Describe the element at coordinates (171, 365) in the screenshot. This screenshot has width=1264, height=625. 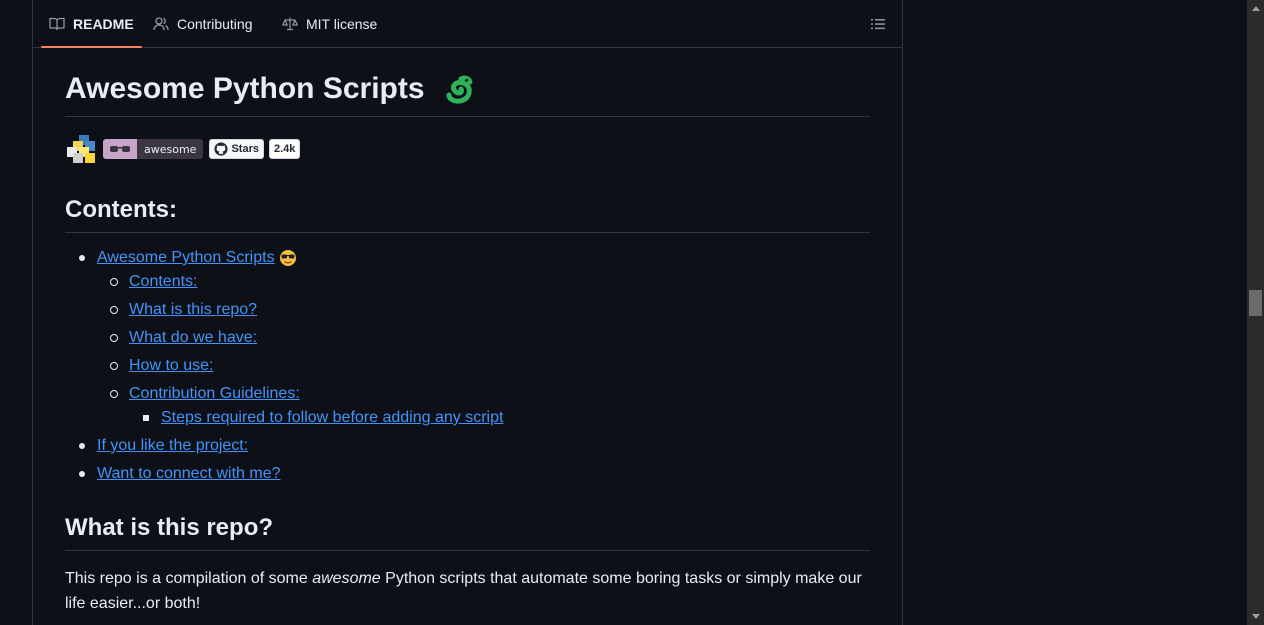
I see `toc-link-how-to-use: How to use:` at that location.